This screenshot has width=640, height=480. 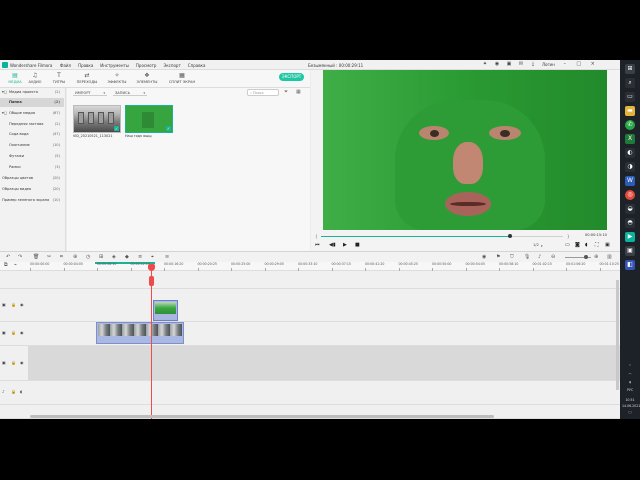 I want to click on cut-icon: ✂, so click(x=49, y=257).